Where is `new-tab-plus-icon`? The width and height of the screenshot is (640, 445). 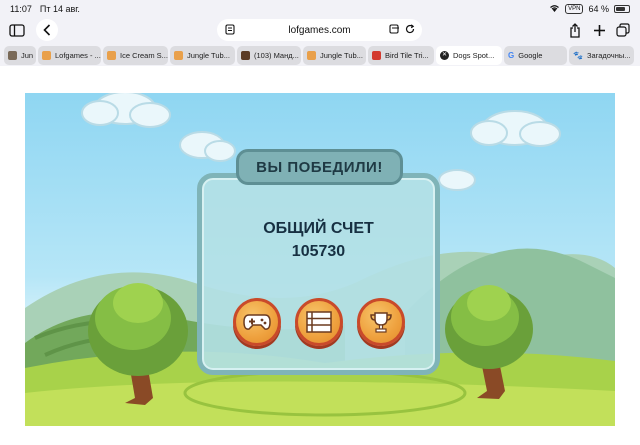
new-tab-plus-icon is located at coordinates (599, 30).